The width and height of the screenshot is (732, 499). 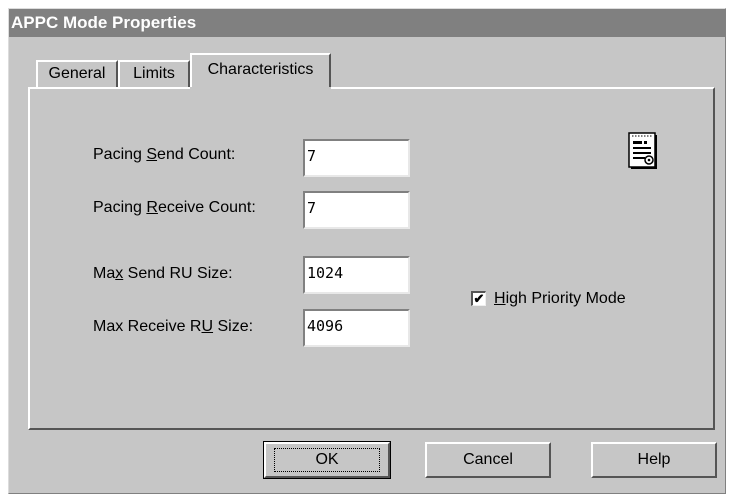 What do you see at coordinates (327, 460) in the screenshot?
I see `ok-button: OK` at bounding box center [327, 460].